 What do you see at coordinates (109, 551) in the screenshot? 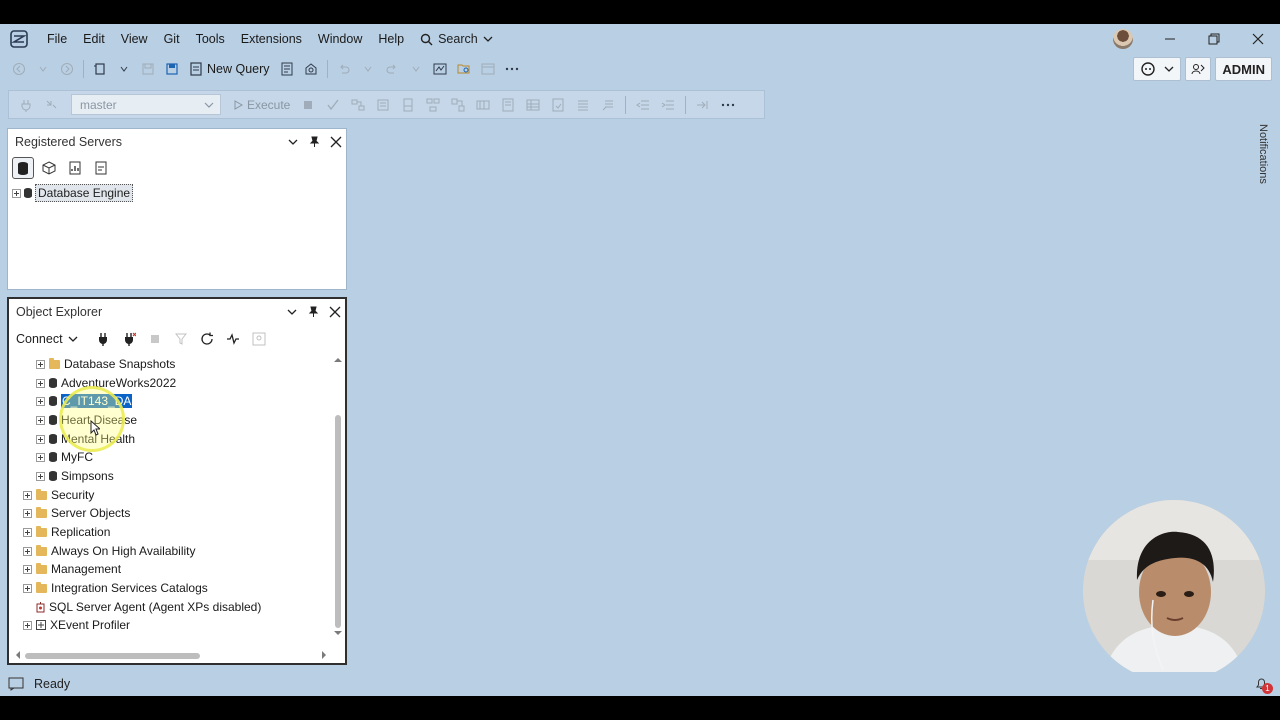
I see `tree-node-always-on: Always On High Availability` at bounding box center [109, 551].